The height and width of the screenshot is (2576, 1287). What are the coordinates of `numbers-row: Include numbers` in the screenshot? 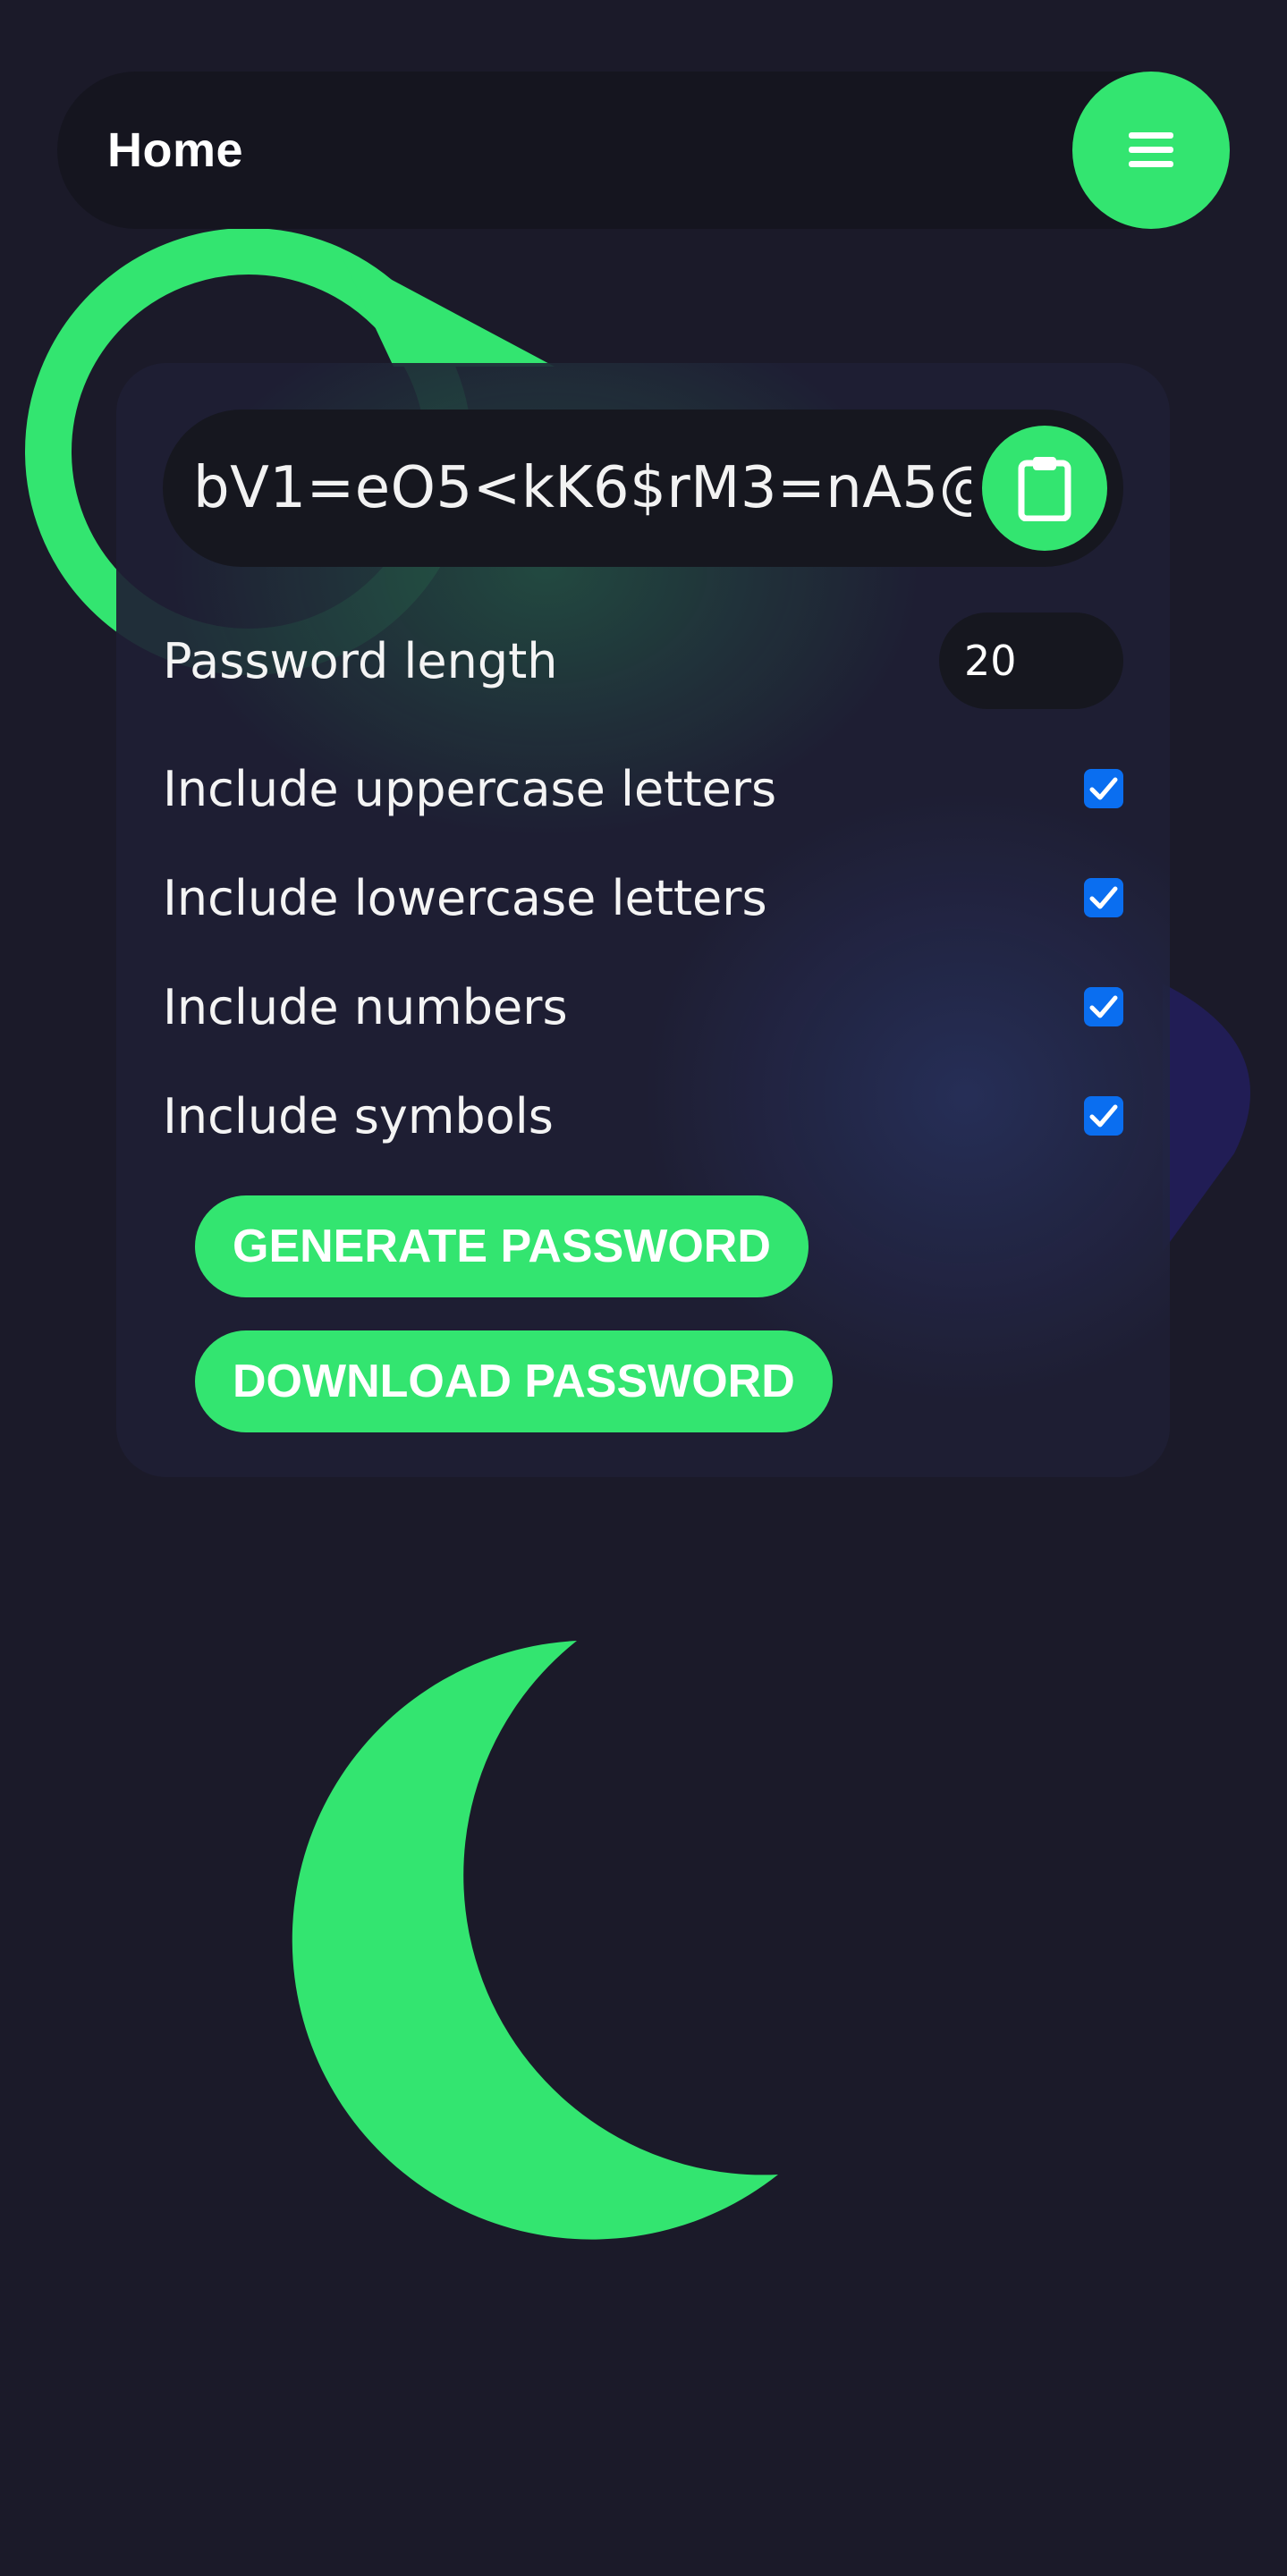 It's located at (643, 1007).